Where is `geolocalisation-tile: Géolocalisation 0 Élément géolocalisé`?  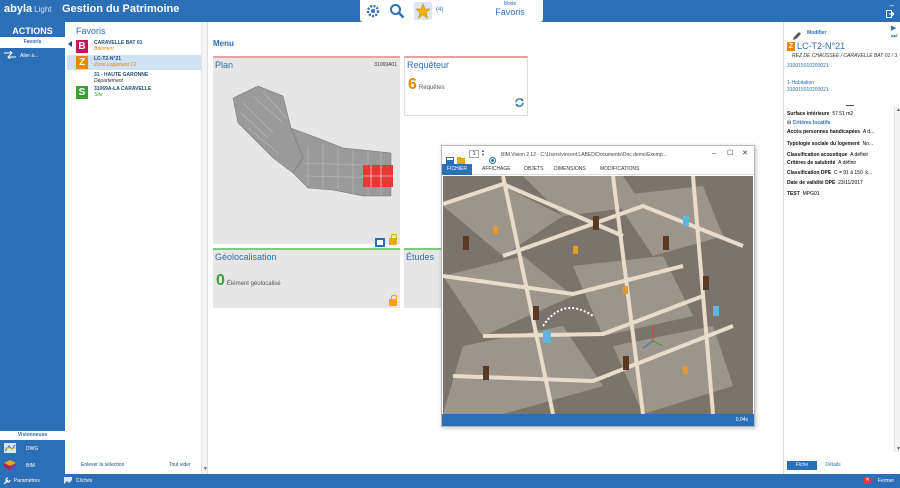
geolocalisation-tile: Géolocalisation 0 Élément géolocalisé is located at coordinates (306, 278).